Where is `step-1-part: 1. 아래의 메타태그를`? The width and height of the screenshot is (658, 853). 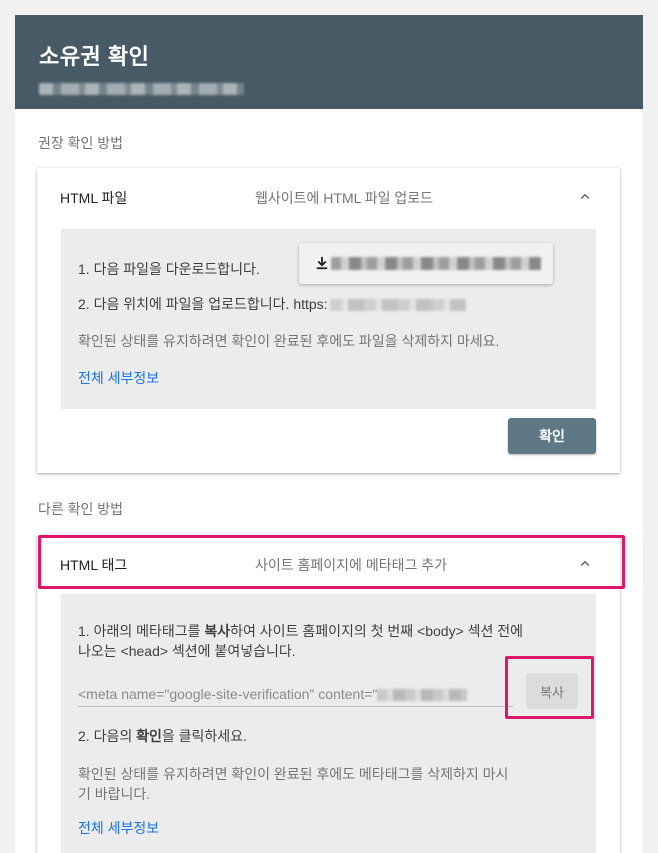 step-1-part: 1. 아래의 메타태그를 is located at coordinates (141, 631).